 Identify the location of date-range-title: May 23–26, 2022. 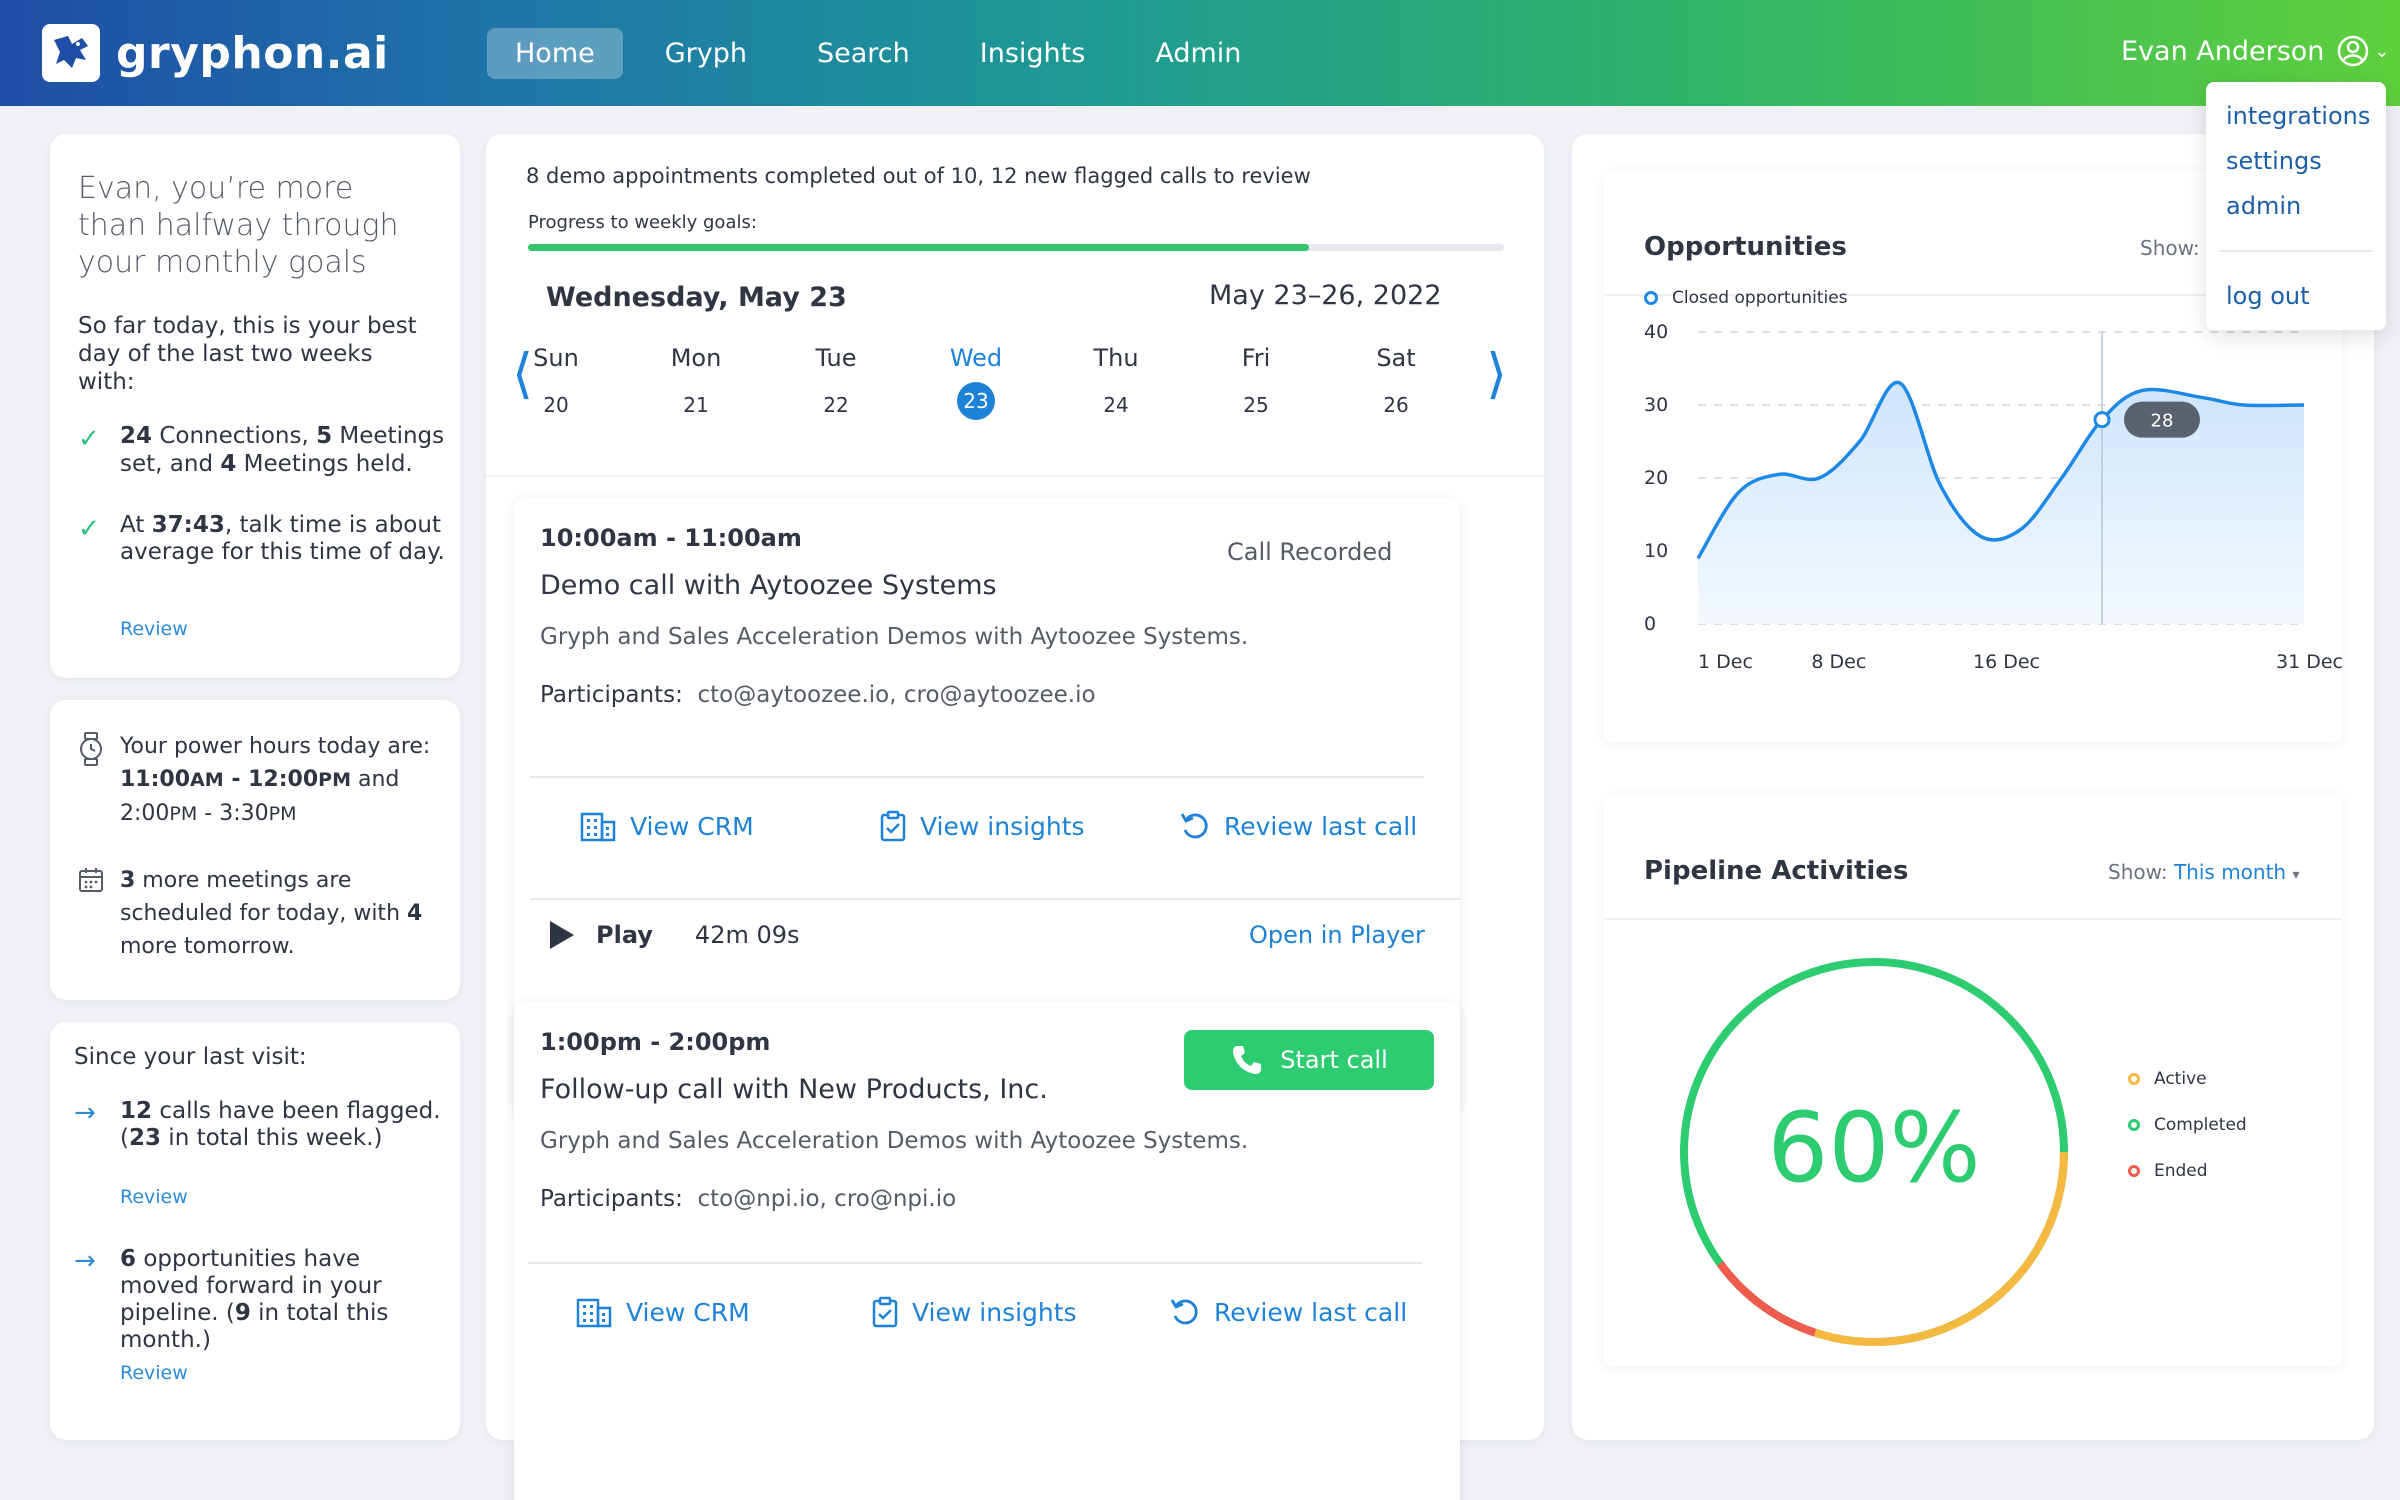
(1325, 295).